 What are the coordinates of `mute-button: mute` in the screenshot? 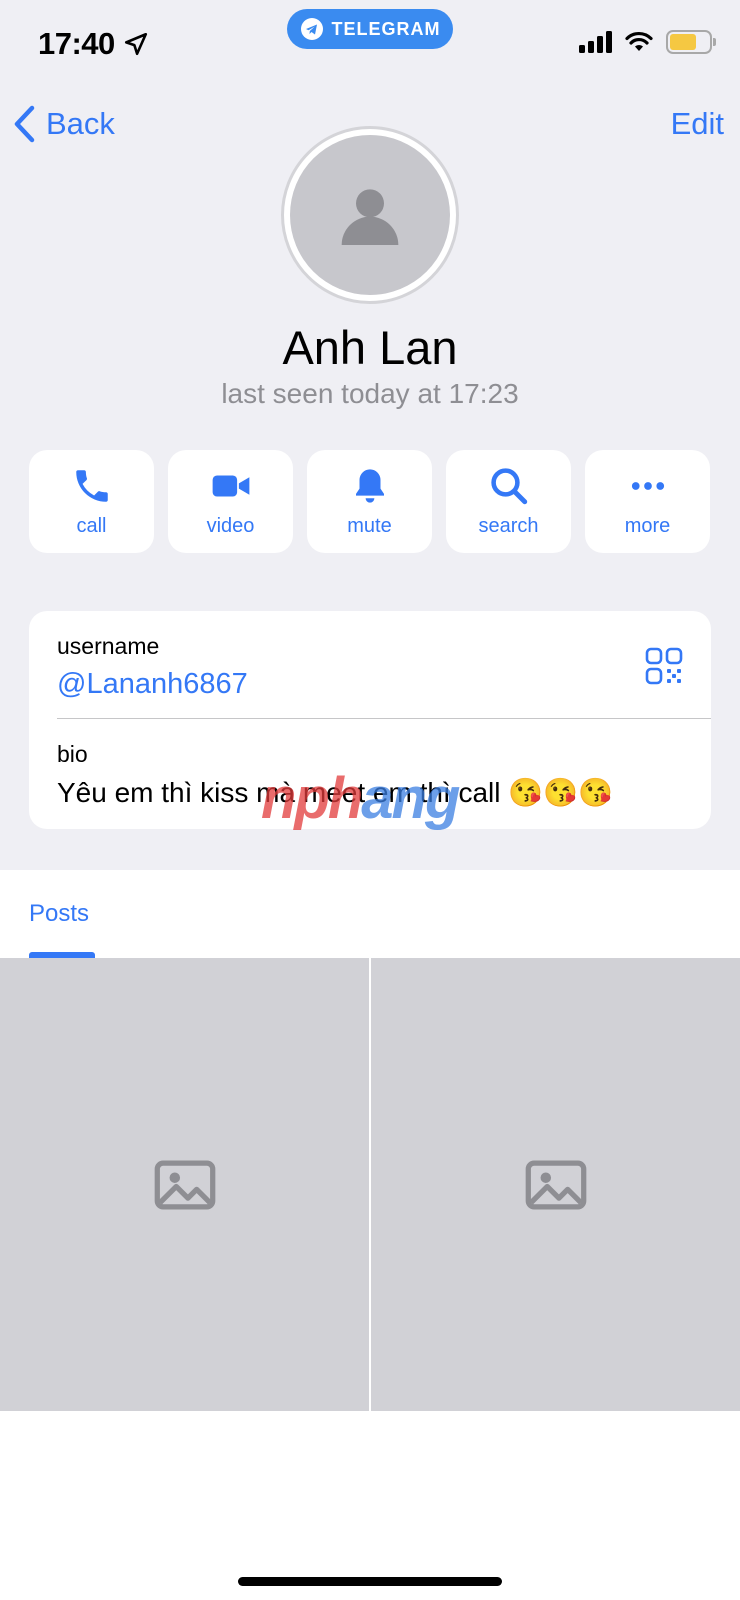 It's located at (369, 501).